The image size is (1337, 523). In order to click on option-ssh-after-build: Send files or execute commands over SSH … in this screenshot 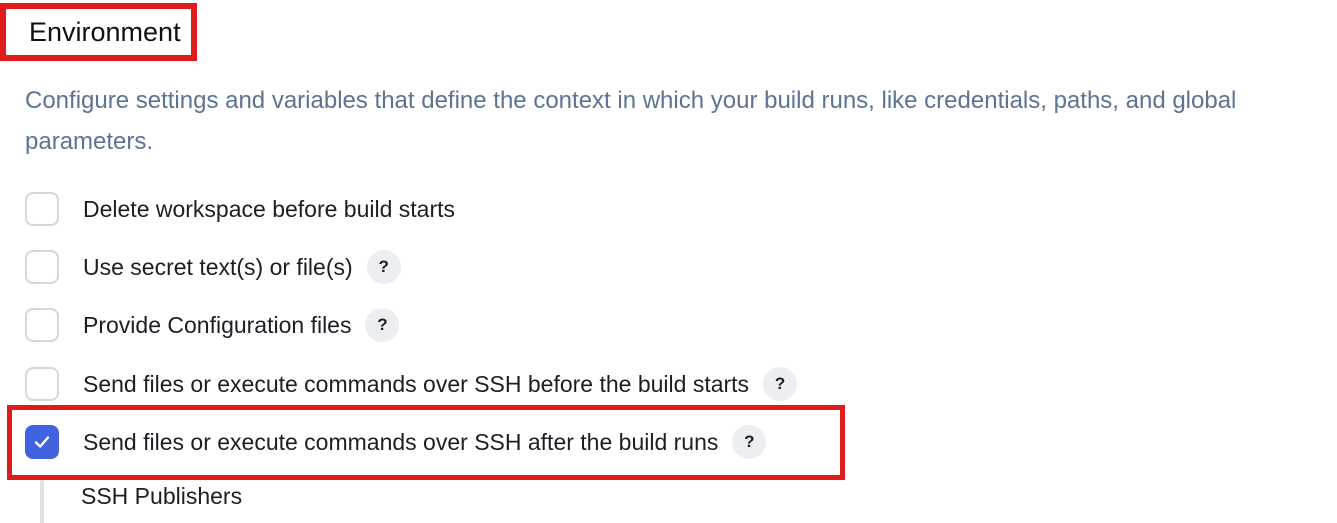, I will do `click(396, 442)`.